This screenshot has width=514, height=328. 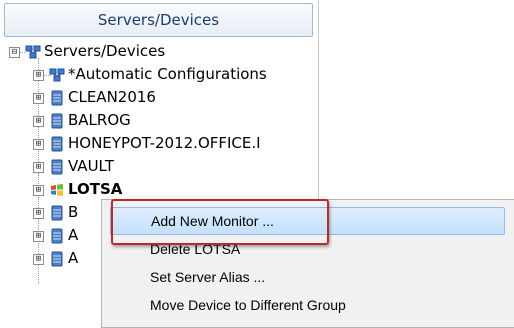 I want to click on menu-item-label: Delete LOTSA, so click(x=195, y=249).